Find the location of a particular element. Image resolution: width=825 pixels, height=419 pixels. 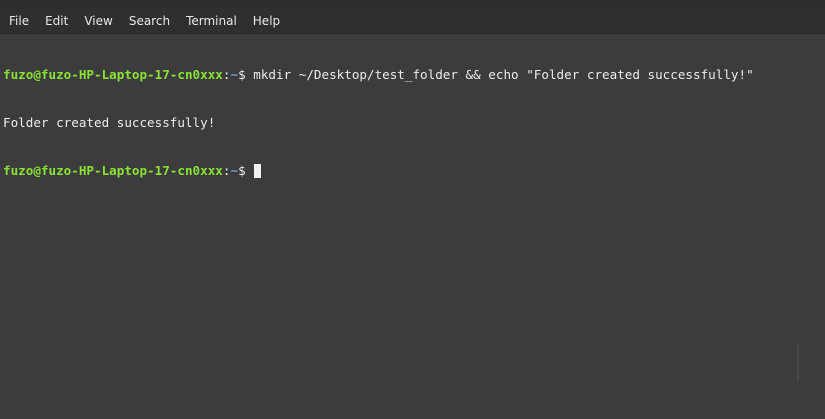

menu-help: Help is located at coordinates (266, 21).